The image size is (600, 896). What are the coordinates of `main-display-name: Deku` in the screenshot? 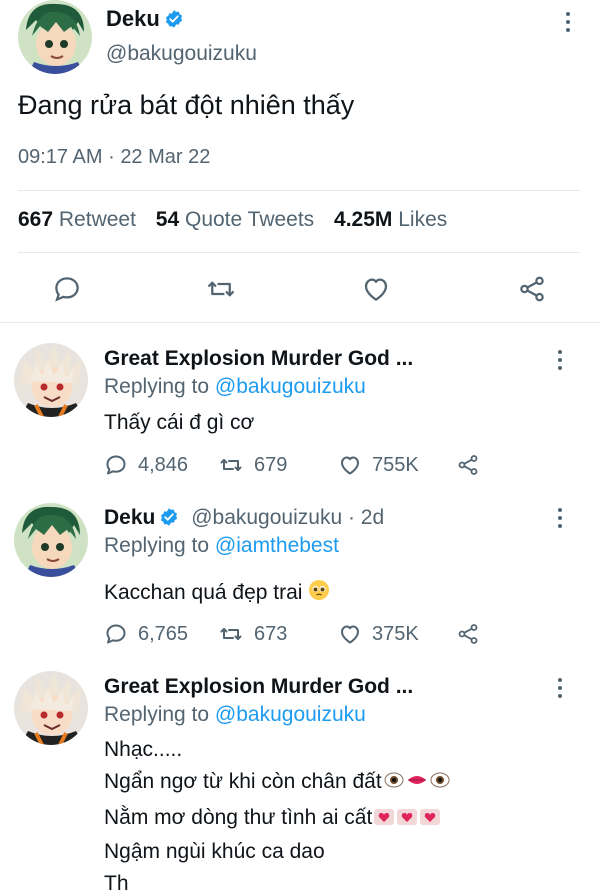 It's located at (145, 19).